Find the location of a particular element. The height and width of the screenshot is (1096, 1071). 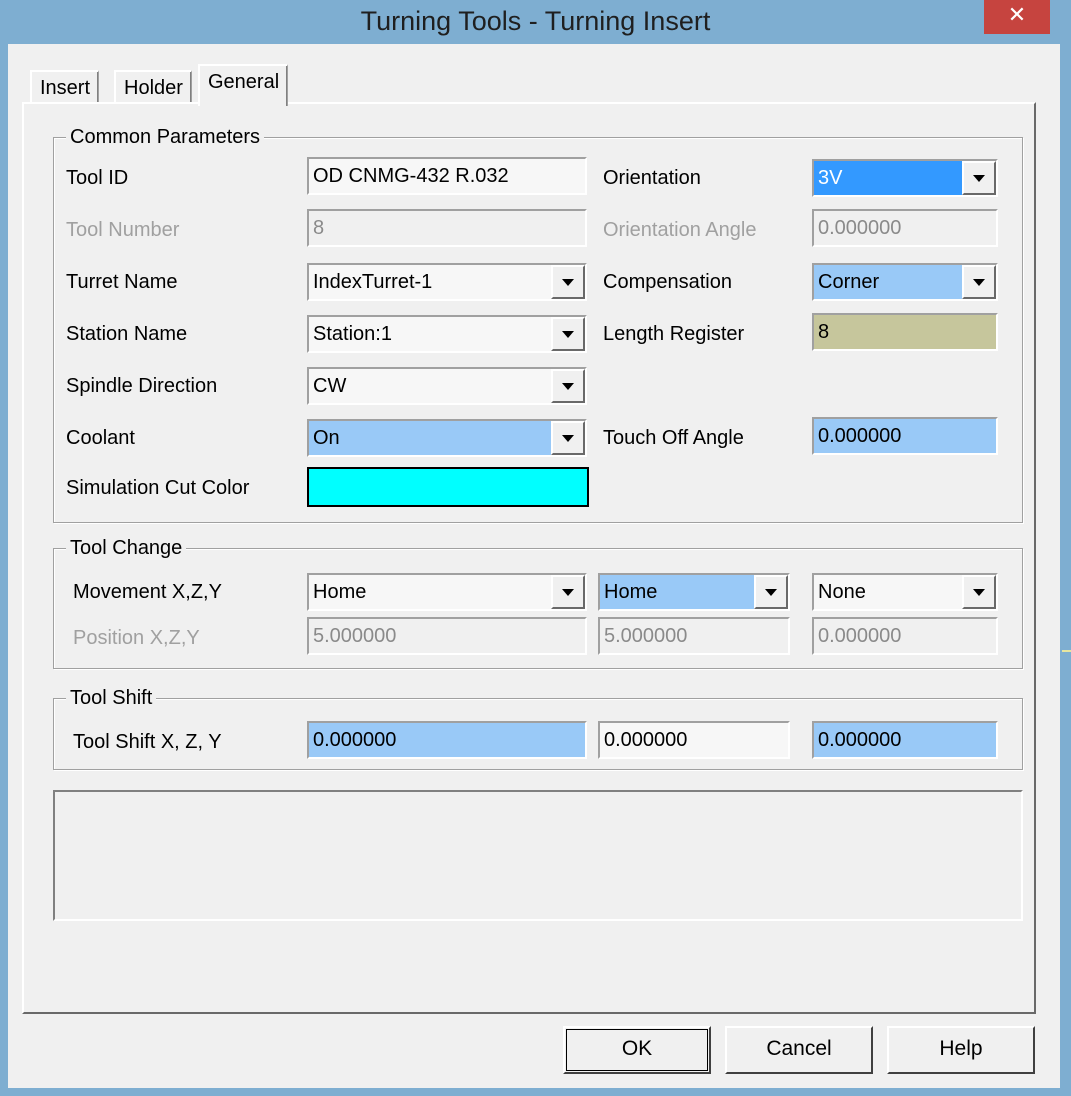

position-z-field: 5.000000 is located at coordinates (694, 636).